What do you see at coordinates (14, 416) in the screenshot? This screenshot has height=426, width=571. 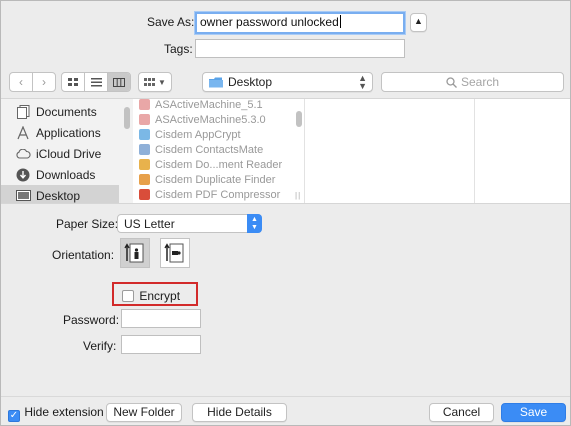 I see `checkbox-checked: ✓` at bounding box center [14, 416].